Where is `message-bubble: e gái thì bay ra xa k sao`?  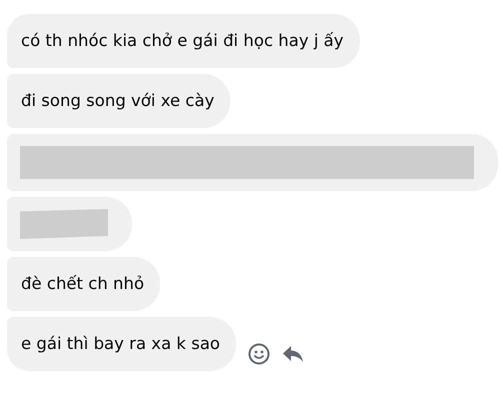
message-bubble: e gái thì bay ra xa k sao is located at coordinates (121, 344).